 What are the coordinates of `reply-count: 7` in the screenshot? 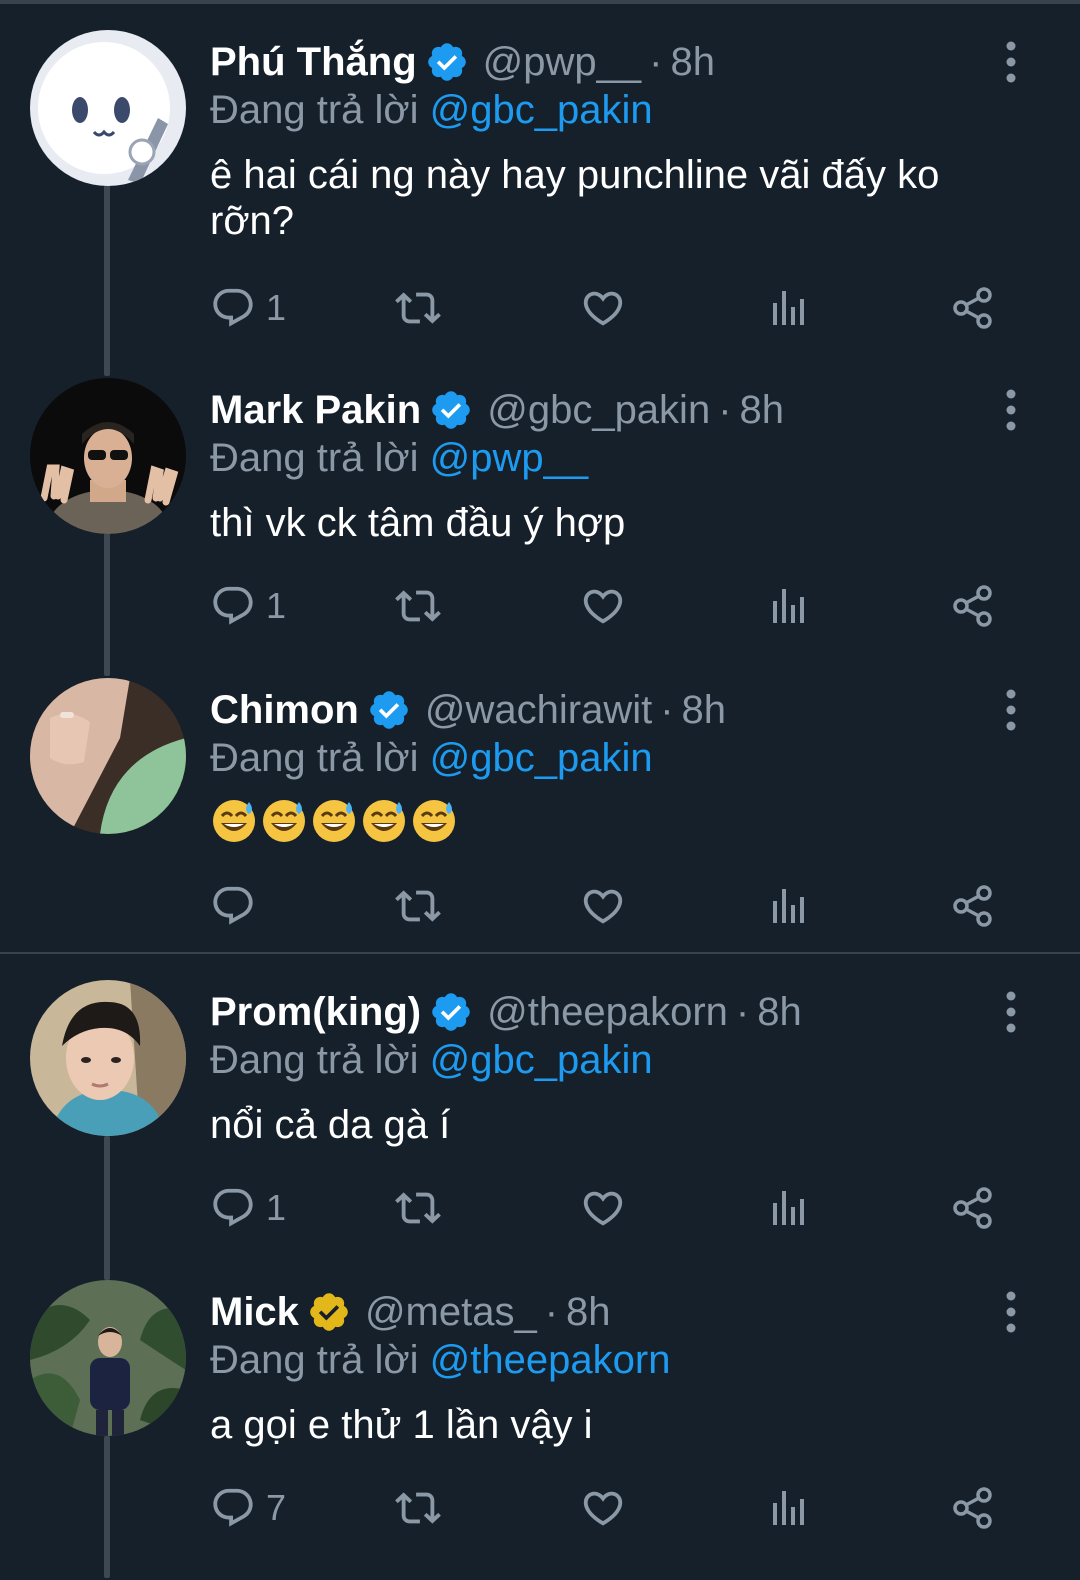 It's located at (276, 1507).